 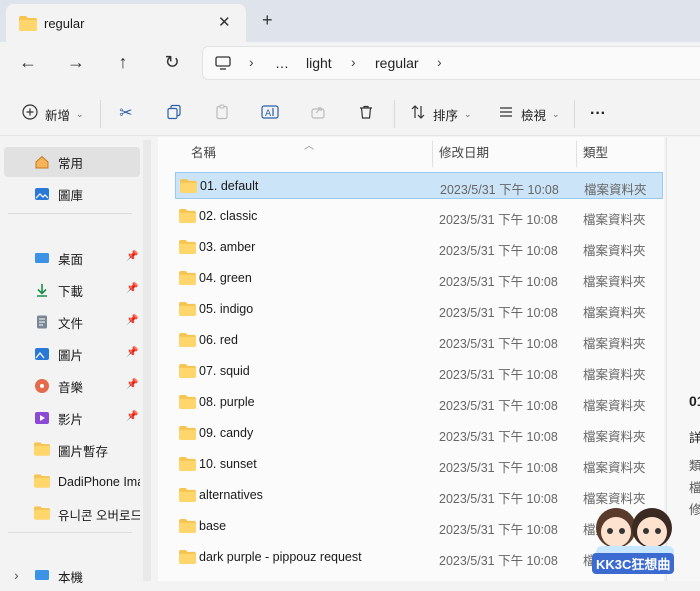 I want to click on forward-button: →, so click(x=76, y=62).